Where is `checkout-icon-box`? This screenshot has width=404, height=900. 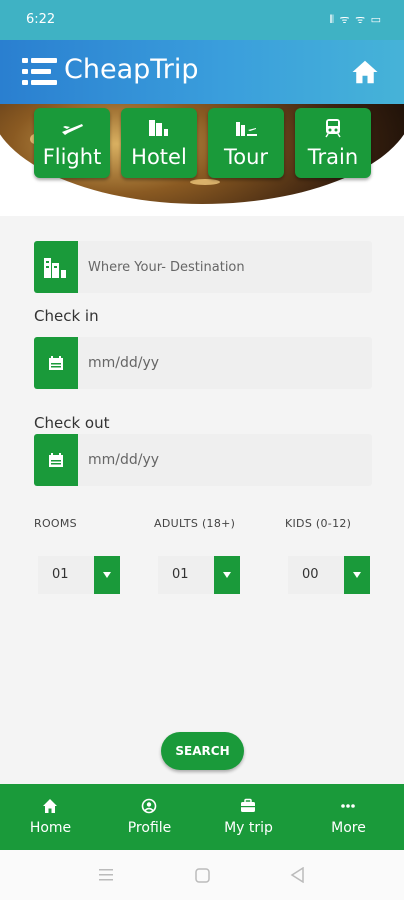
checkout-icon-box is located at coordinates (56, 460).